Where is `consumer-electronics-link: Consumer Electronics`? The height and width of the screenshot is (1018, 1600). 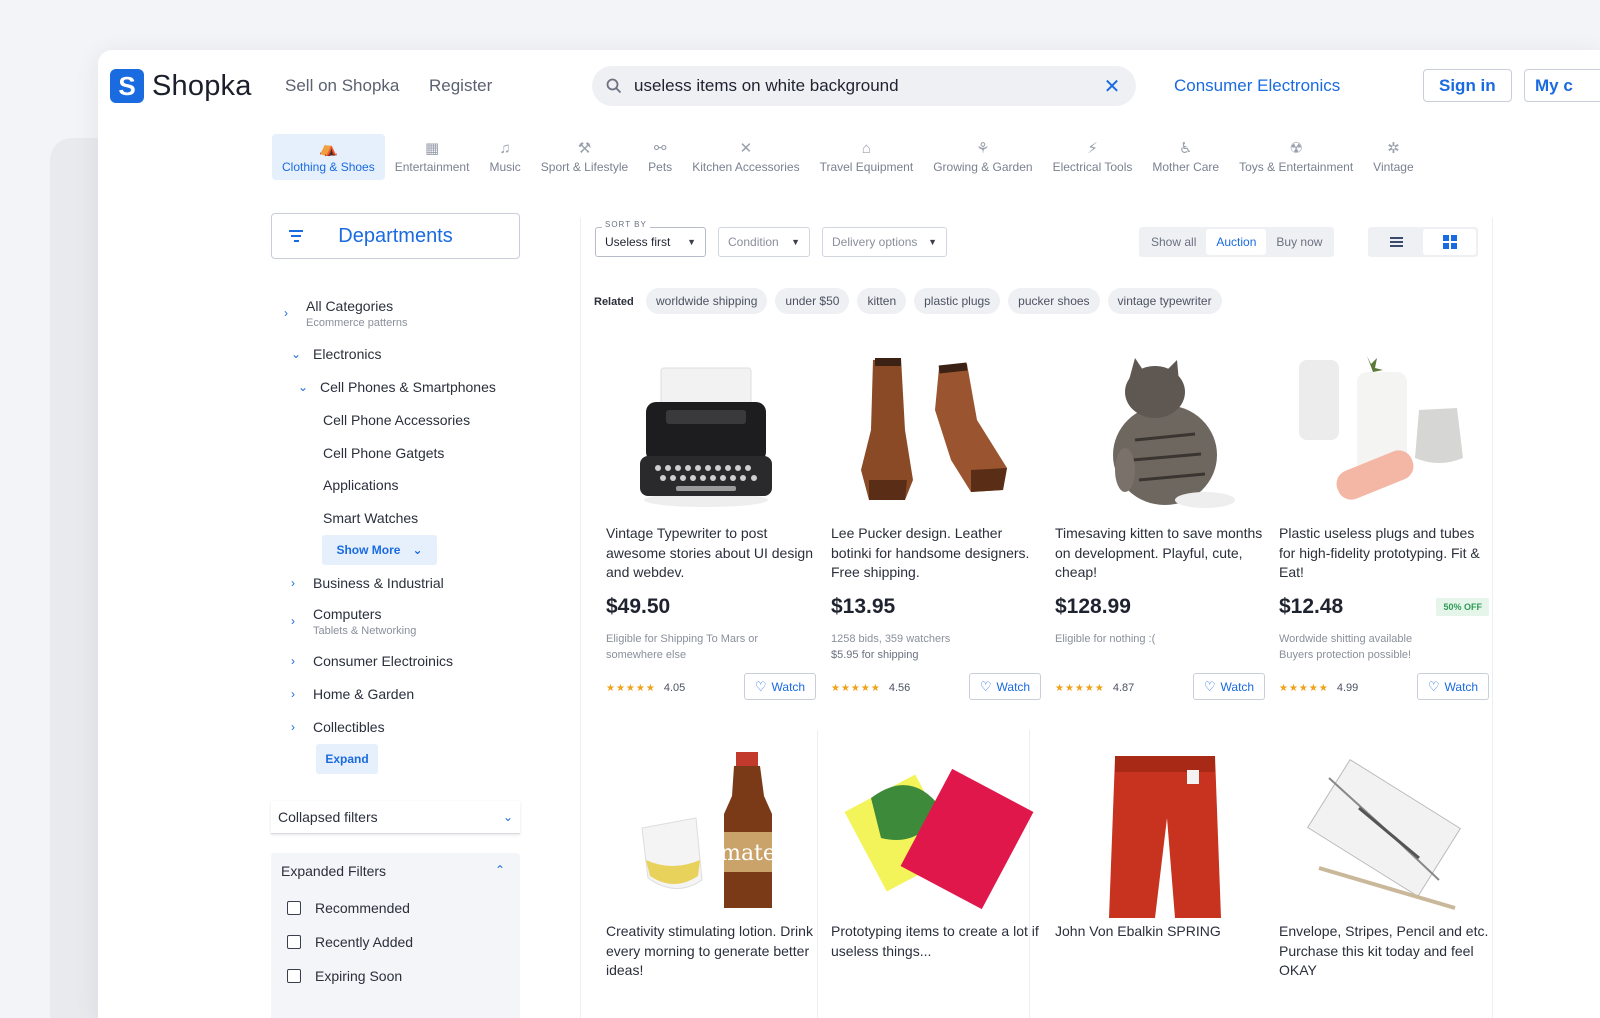 consumer-electronics-link: Consumer Electronics is located at coordinates (1257, 86).